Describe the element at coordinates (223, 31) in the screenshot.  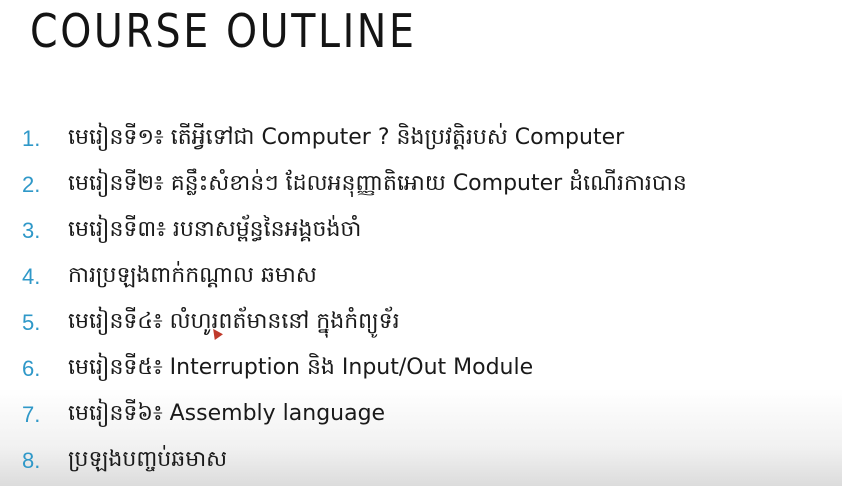
I see `slide-title: COURSE OUTLINE` at that location.